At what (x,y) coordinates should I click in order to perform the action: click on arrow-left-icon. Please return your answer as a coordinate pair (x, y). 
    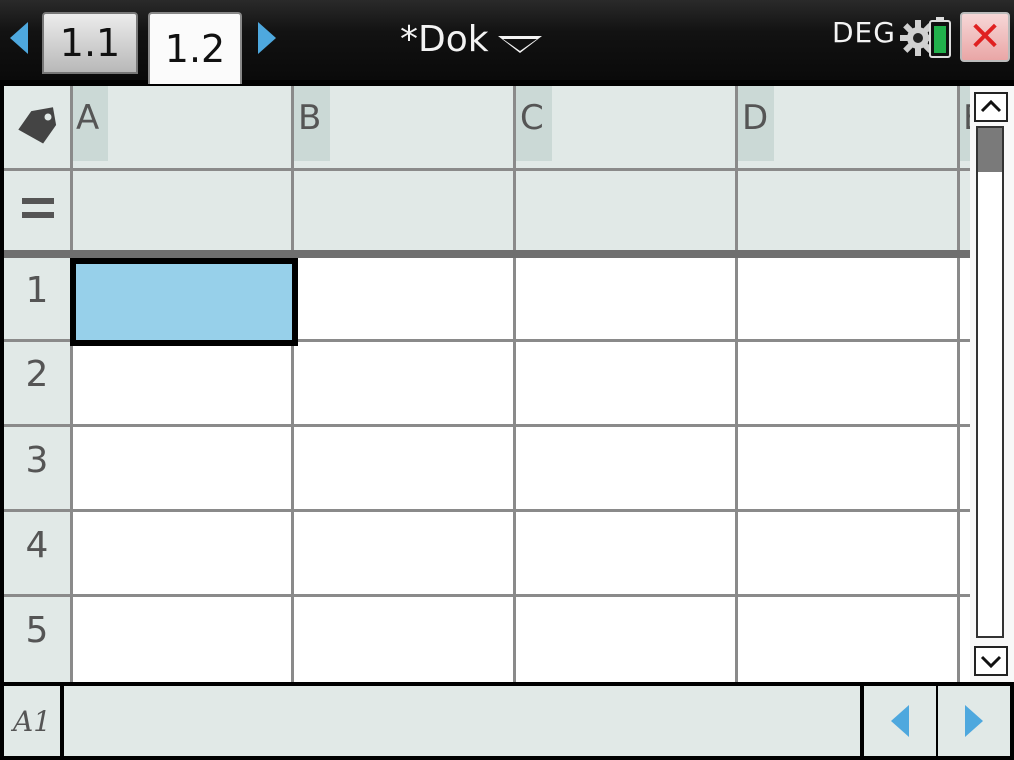
    Looking at the image, I should click on (900, 721).